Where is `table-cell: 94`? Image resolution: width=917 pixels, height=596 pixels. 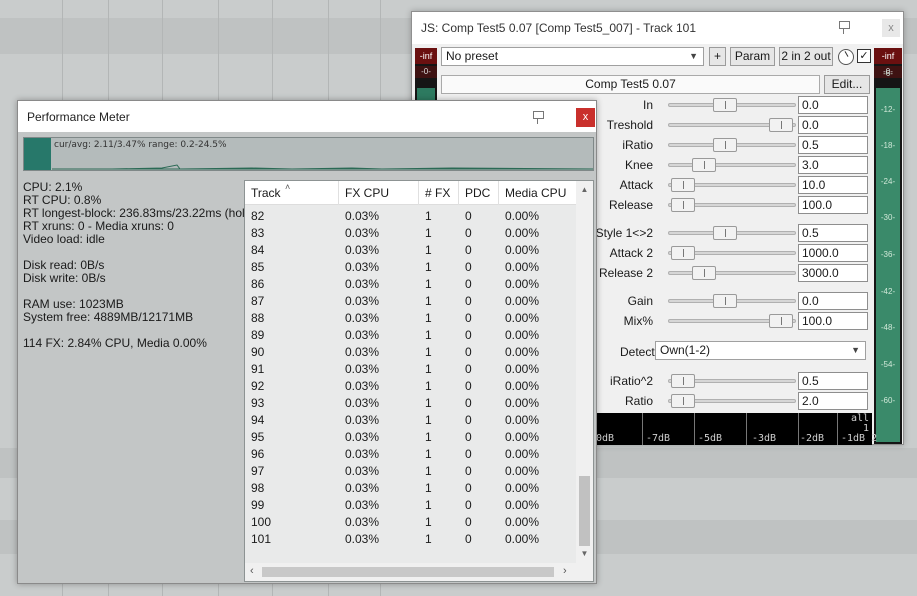
table-cell: 94 is located at coordinates (258, 420).